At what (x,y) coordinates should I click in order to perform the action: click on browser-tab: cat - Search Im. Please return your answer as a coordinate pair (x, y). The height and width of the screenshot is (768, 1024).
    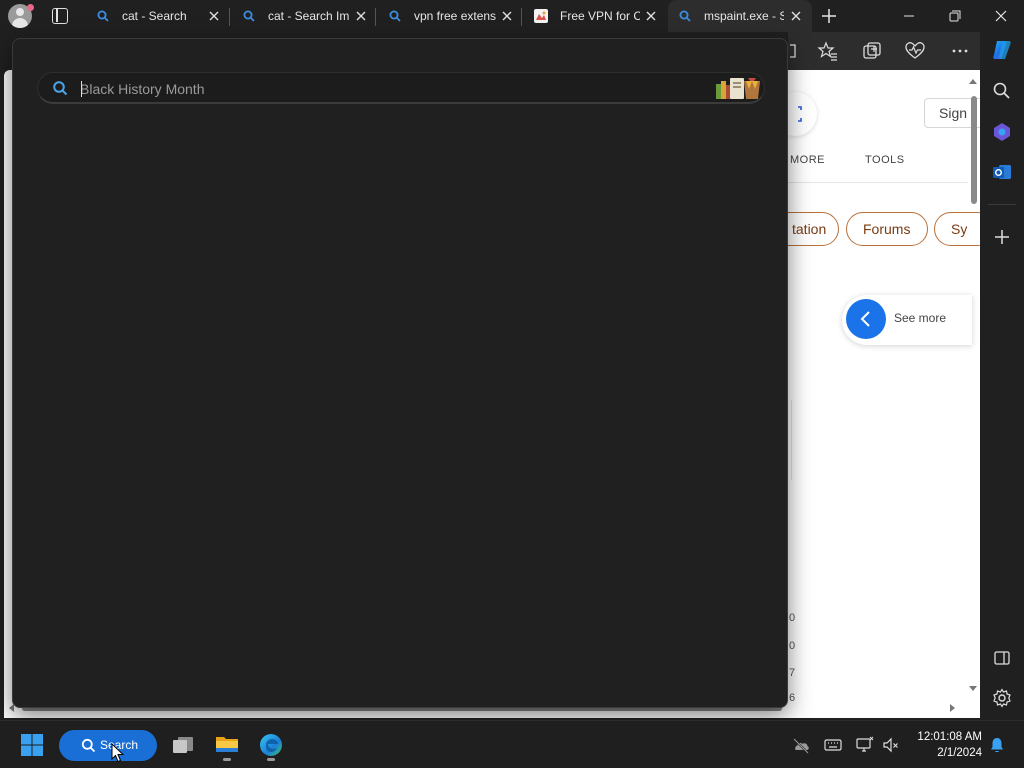
    Looking at the image, I should click on (303, 16).